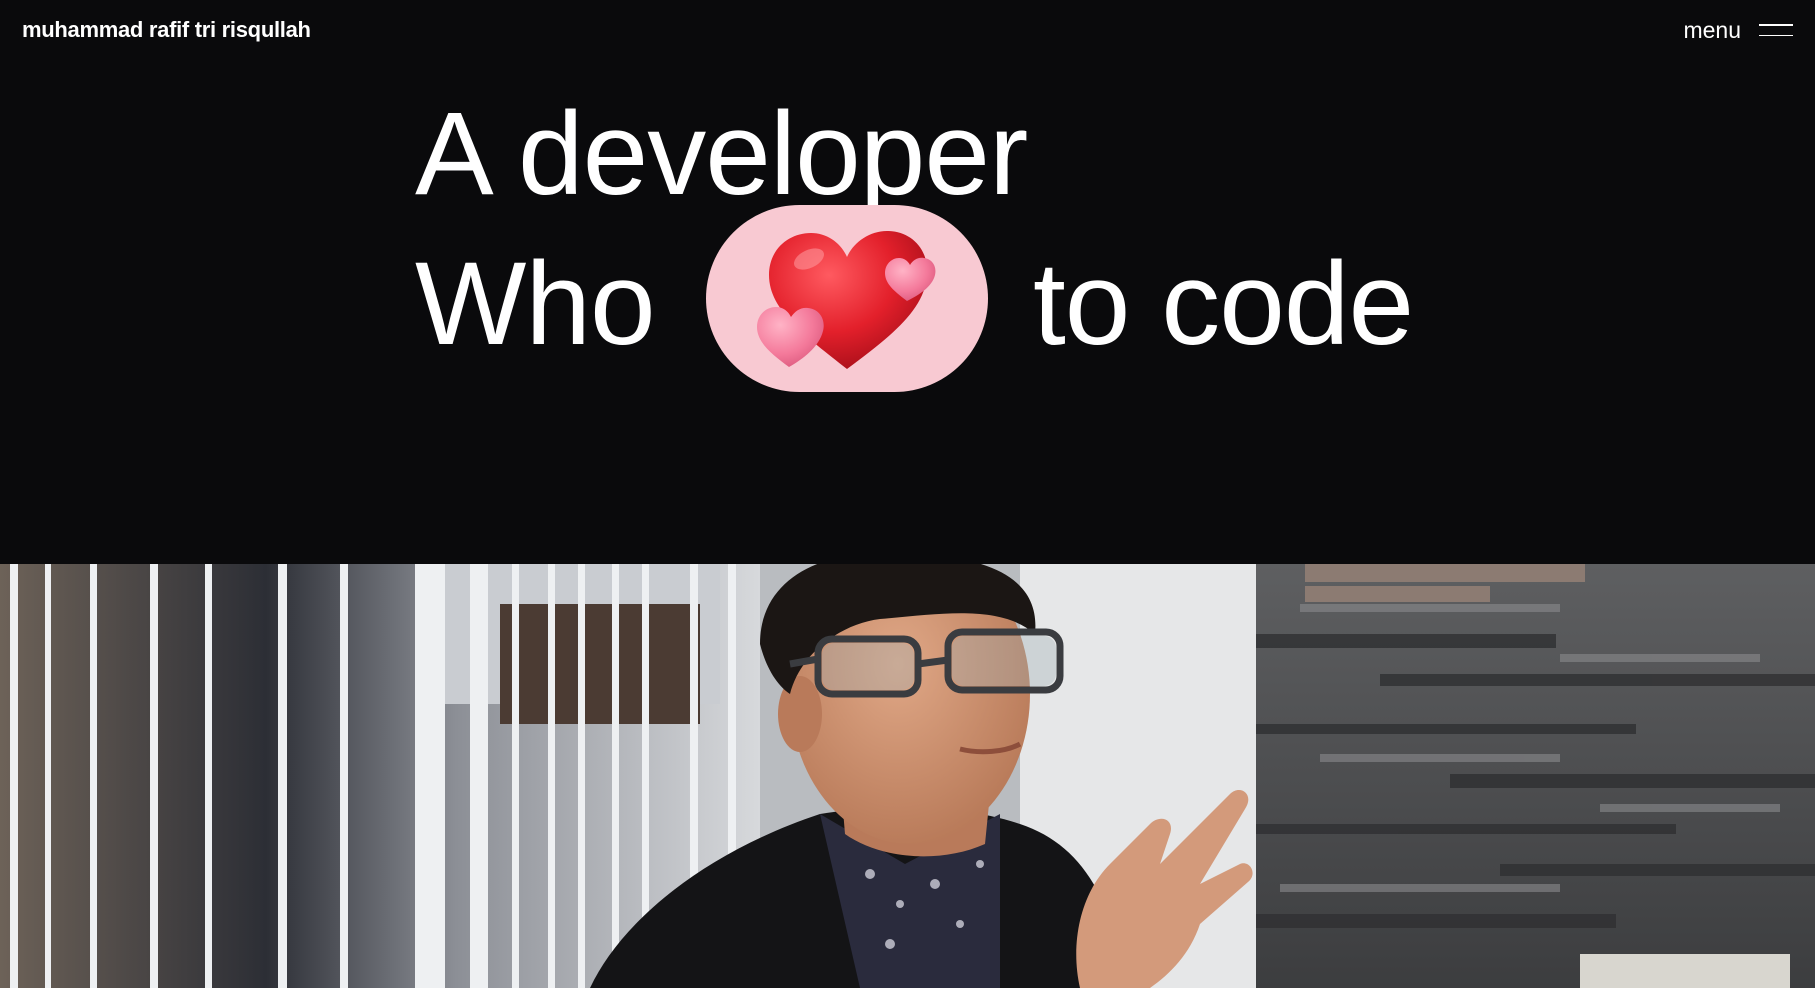  Describe the element at coordinates (166, 30) in the screenshot. I see `brand-name-link: muhammad rafif tri risqullah` at that location.